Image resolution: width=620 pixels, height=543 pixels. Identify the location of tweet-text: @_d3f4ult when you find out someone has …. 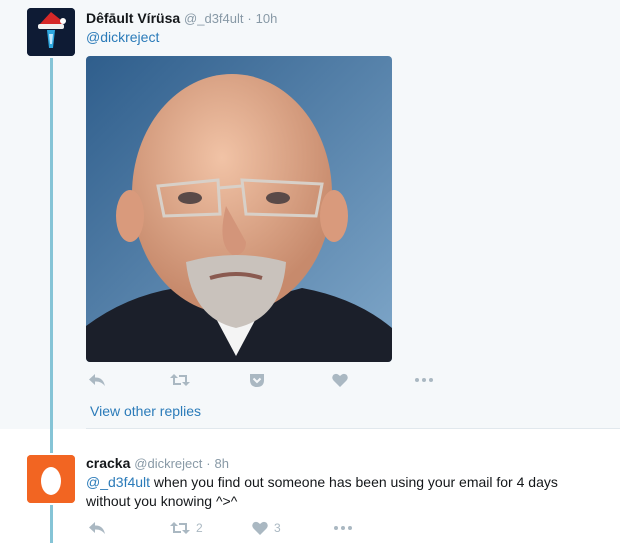
(336, 492).